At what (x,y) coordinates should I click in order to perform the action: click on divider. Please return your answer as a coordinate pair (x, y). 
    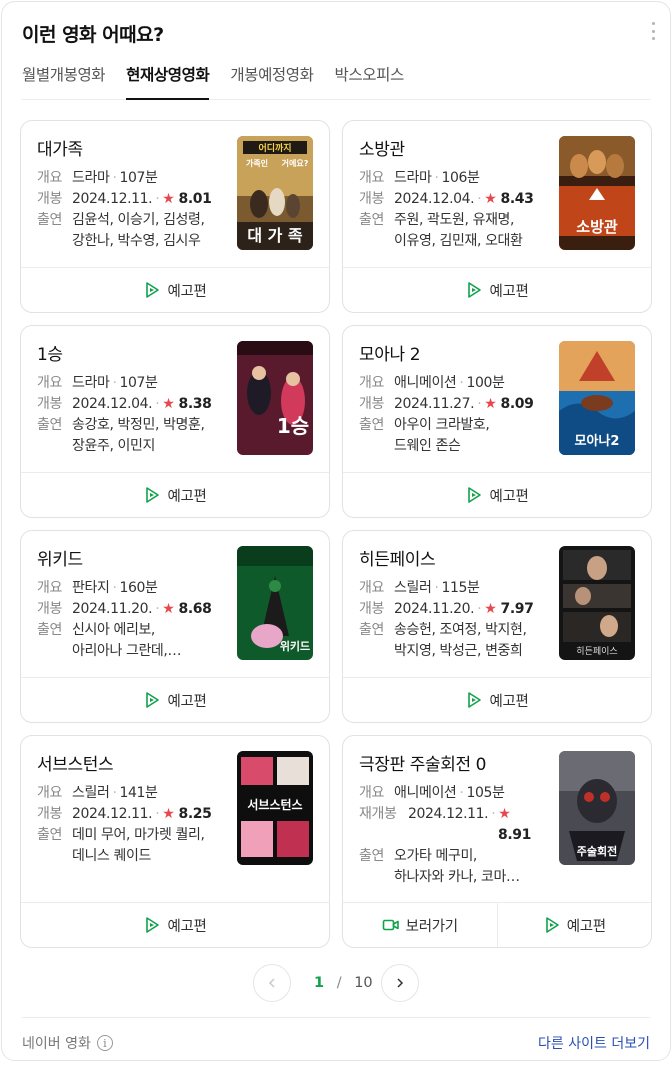
    Looking at the image, I should click on (336, 1017).